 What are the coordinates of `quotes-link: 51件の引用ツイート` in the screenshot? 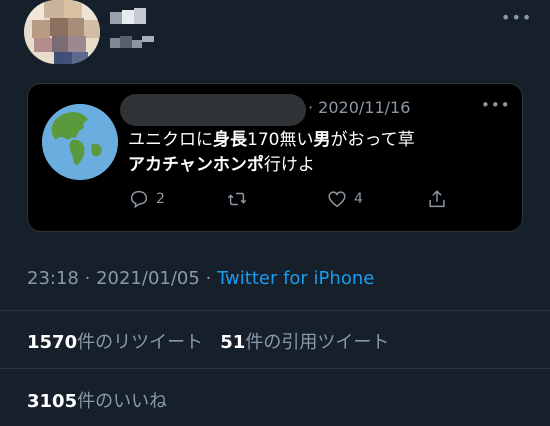 It's located at (304, 342).